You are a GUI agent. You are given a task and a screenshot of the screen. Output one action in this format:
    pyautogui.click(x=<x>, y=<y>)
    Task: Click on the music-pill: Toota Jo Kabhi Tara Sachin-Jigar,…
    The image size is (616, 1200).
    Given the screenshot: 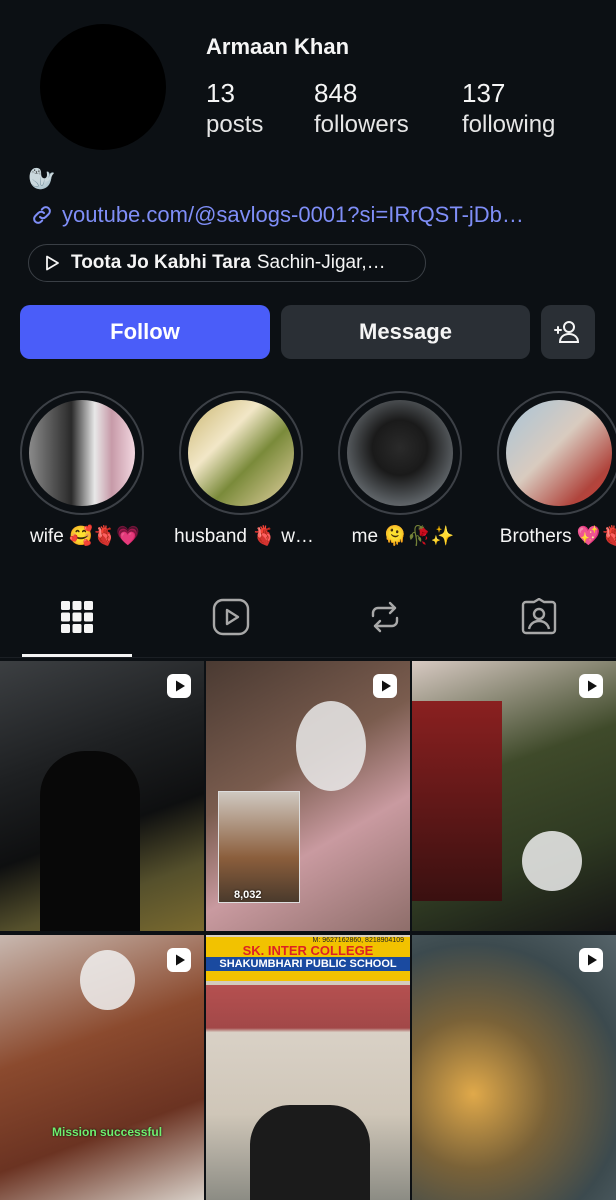 What is the action you would take?
    pyautogui.click(x=227, y=263)
    